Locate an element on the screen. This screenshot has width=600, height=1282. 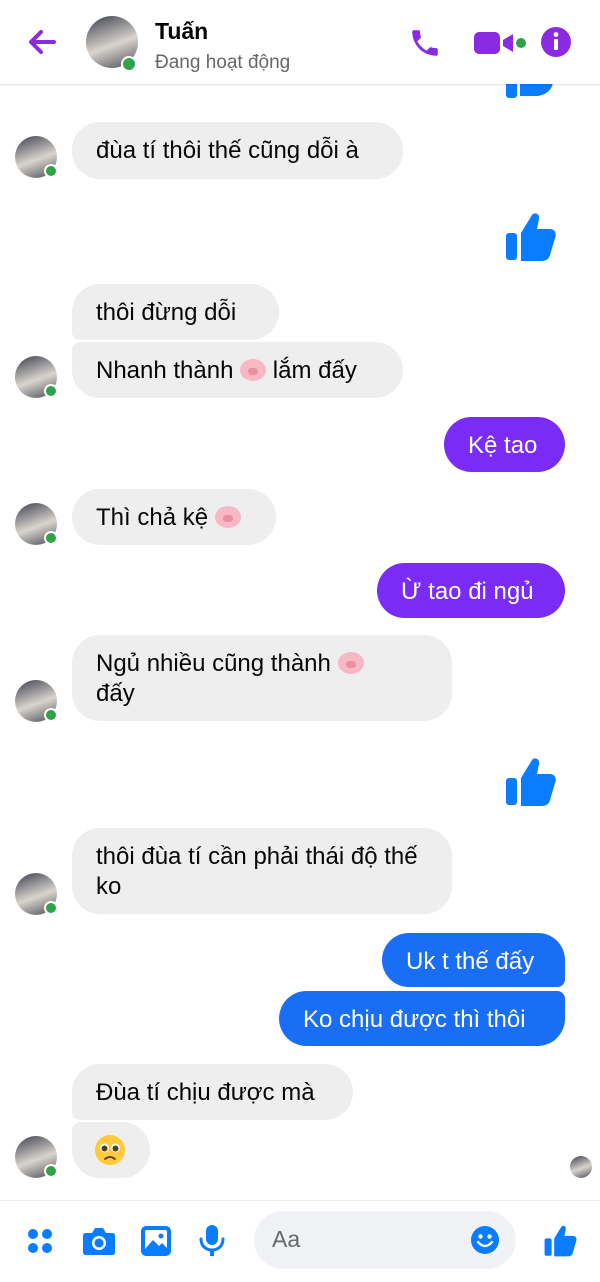
seen-receipt-avatar is located at coordinates (581, 1167).